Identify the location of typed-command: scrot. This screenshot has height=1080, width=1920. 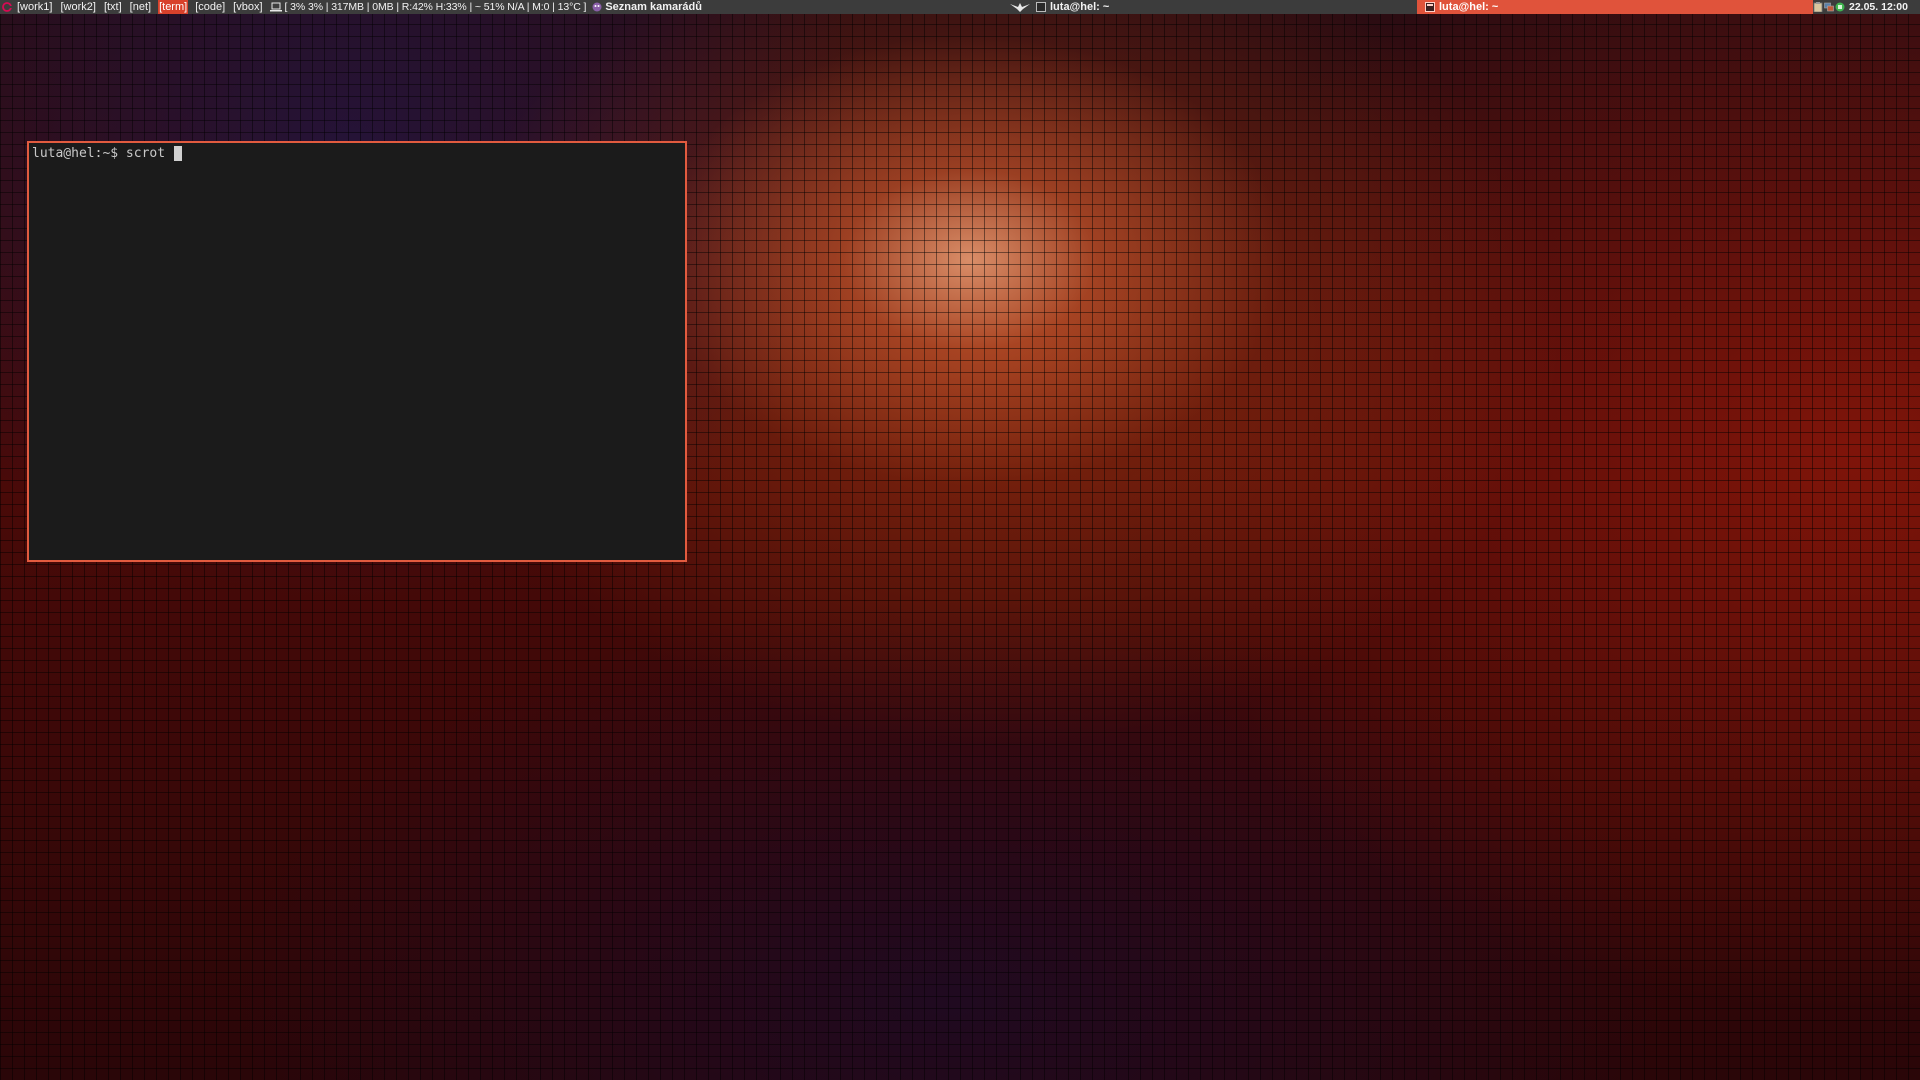
(149, 153).